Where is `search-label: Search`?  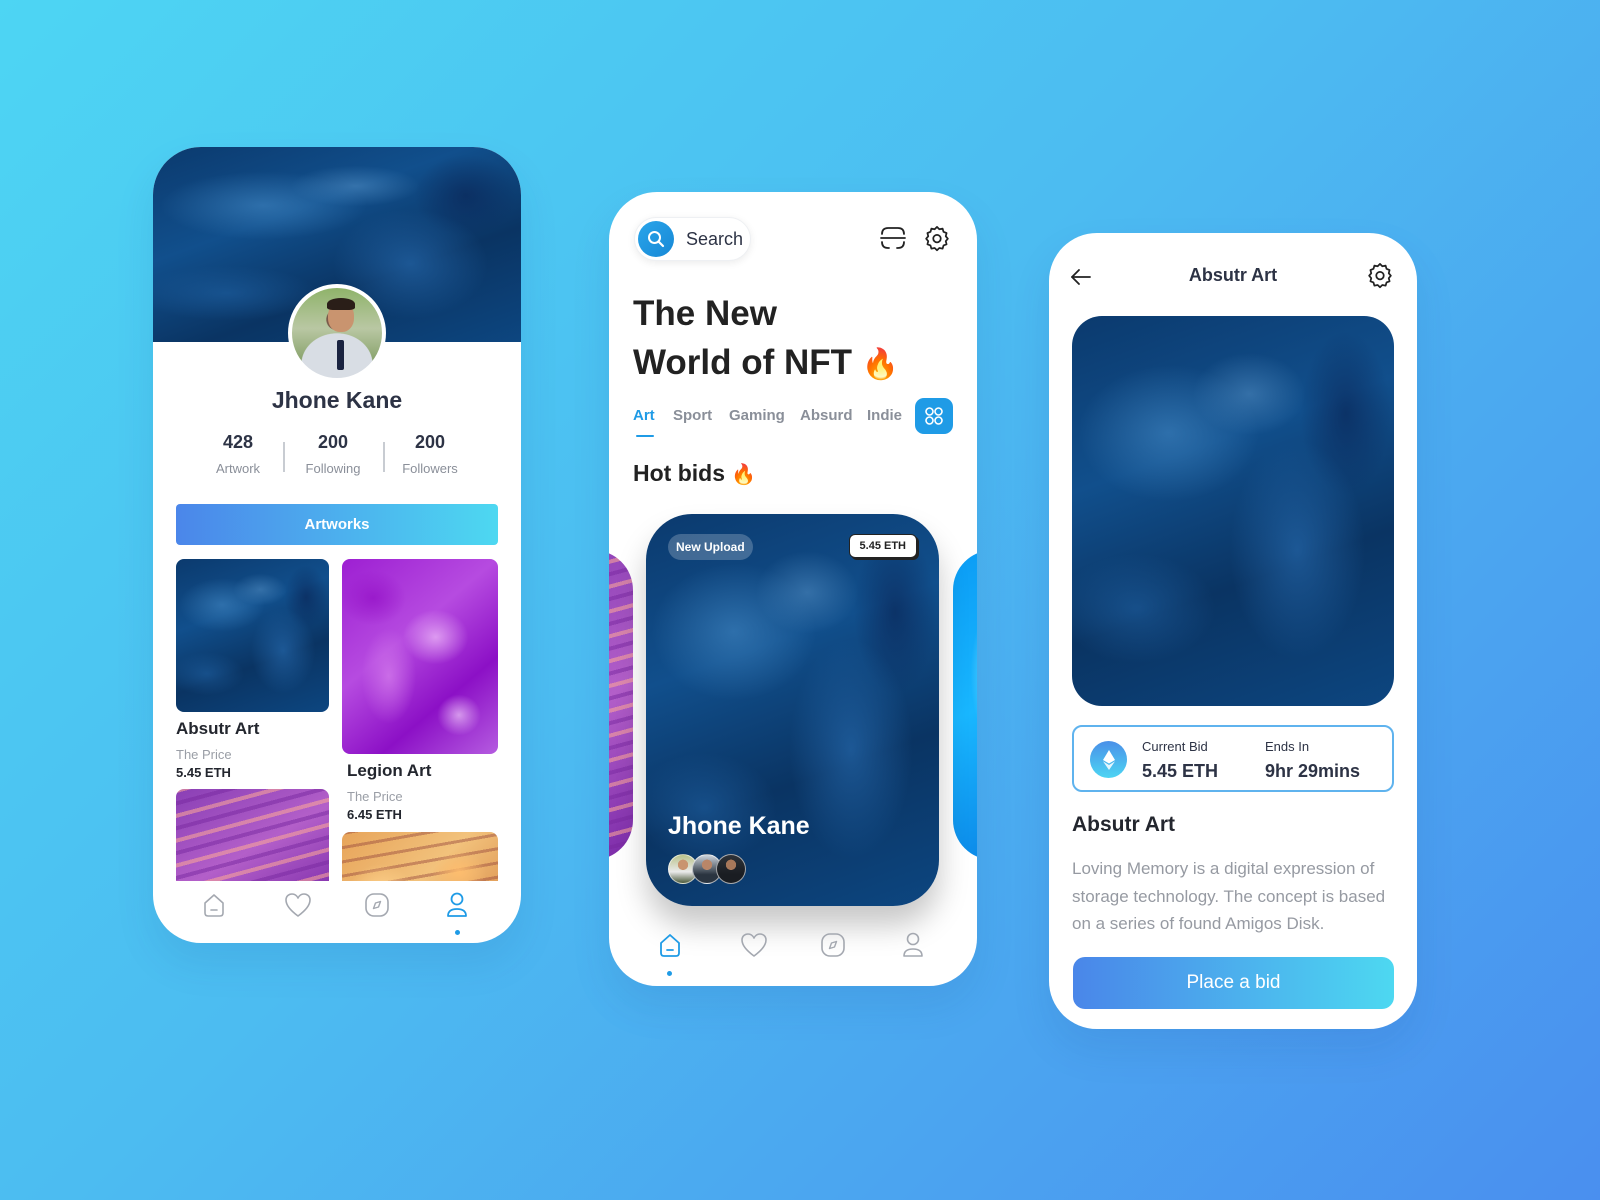 search-label: Search is located at coordinates (715, 239).